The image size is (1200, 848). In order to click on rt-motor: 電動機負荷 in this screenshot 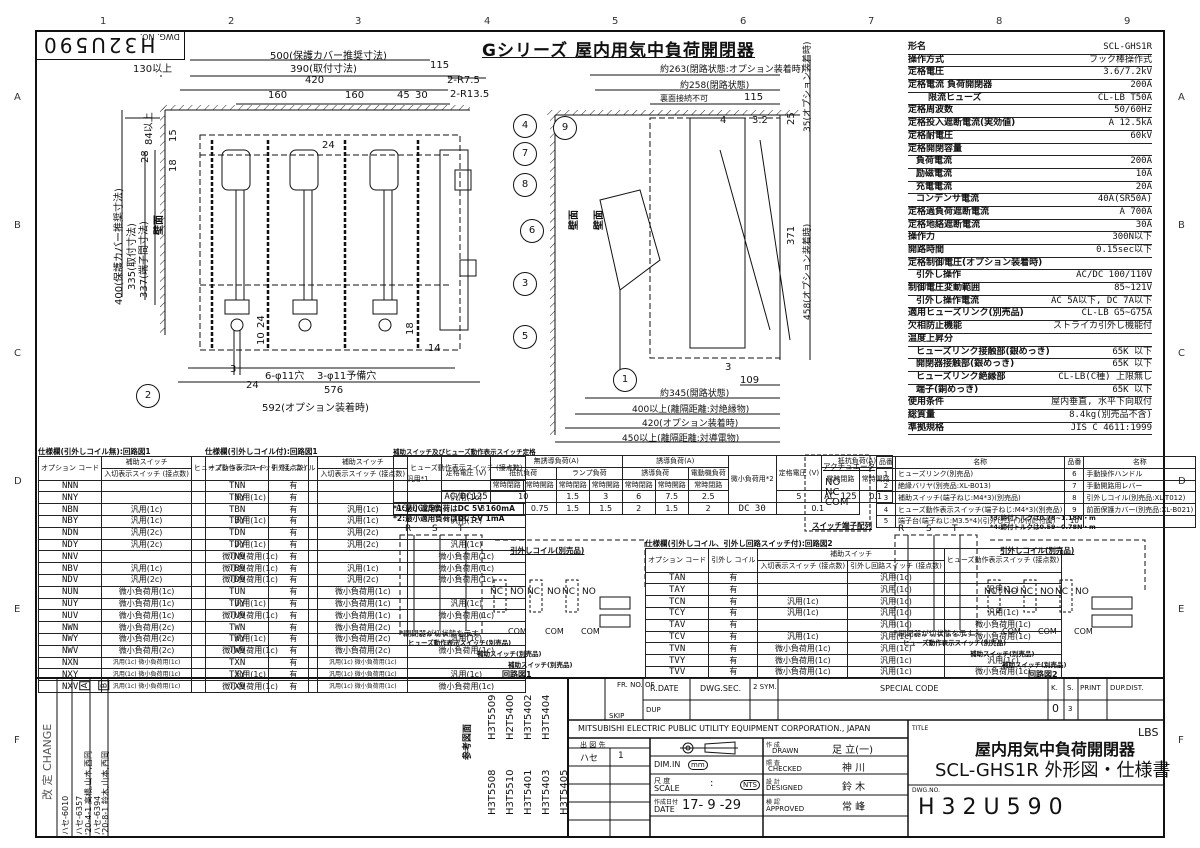, I will do `click(708, 473)`.